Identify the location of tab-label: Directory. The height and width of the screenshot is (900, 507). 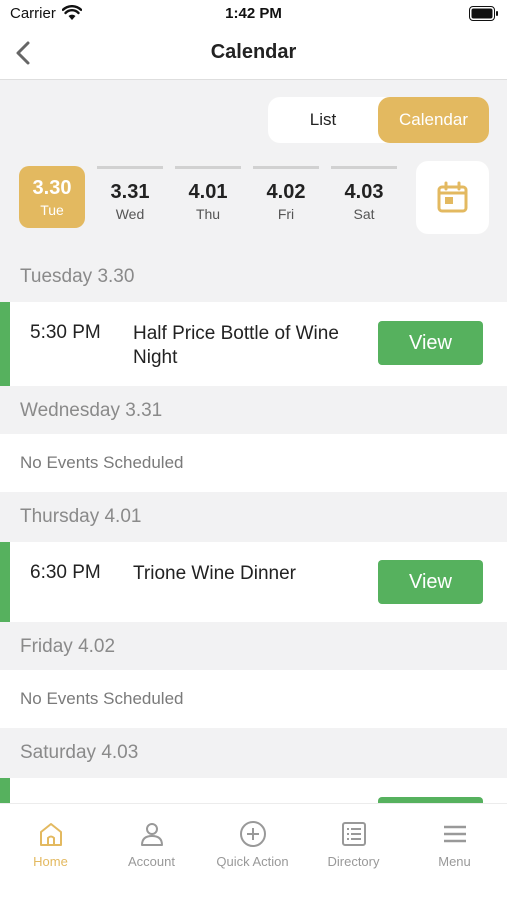
(353, 861).